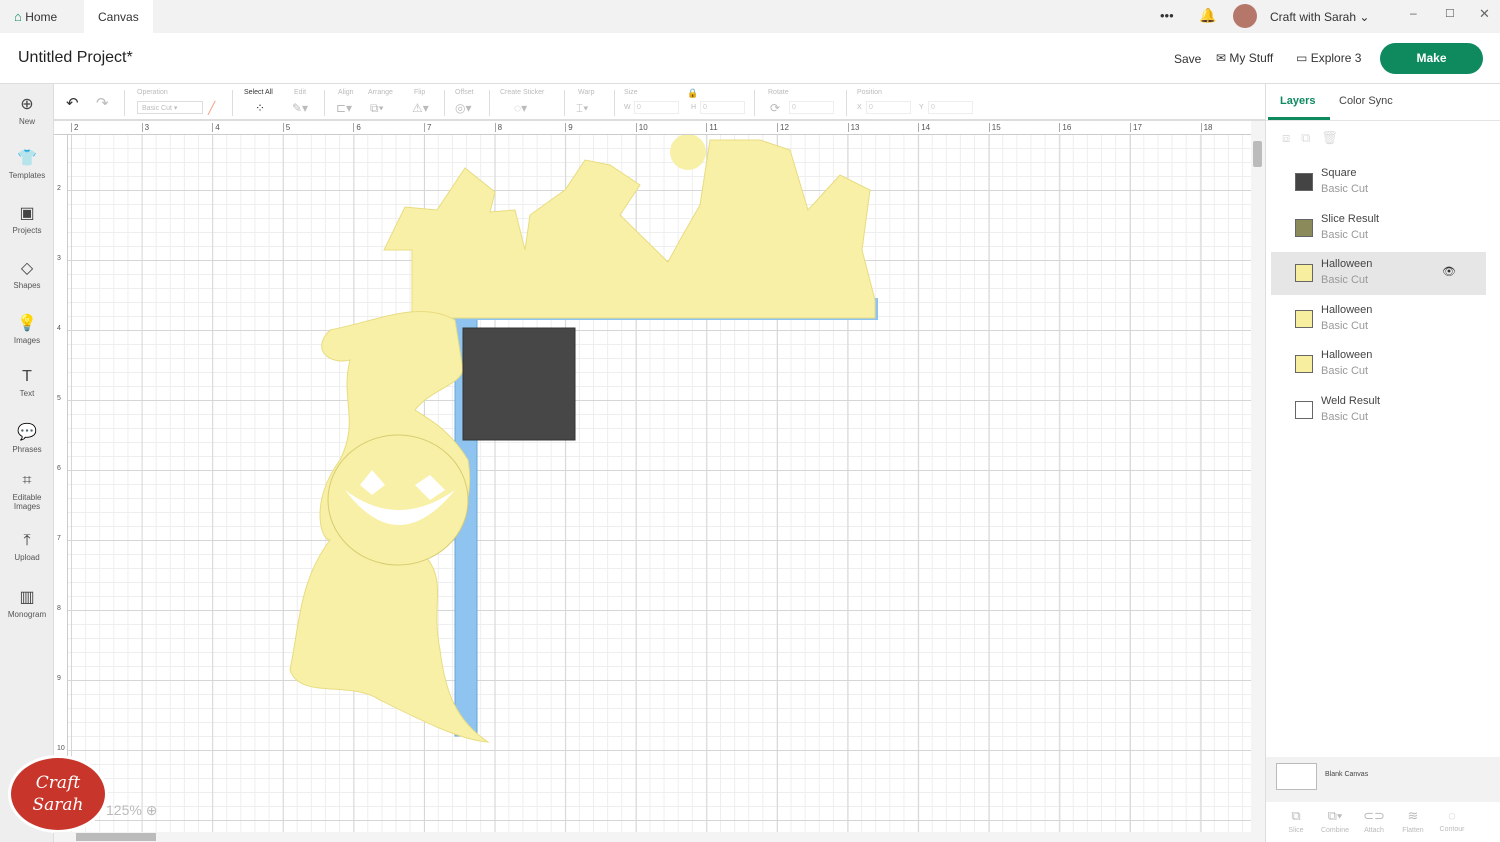 Image resolution: width=1500 pixels, height=842 pixels. What do you see at coordinates (582, 108) in the screenshot?
I see `warp-button: ⌶▾` at bounding box center [582, 108].